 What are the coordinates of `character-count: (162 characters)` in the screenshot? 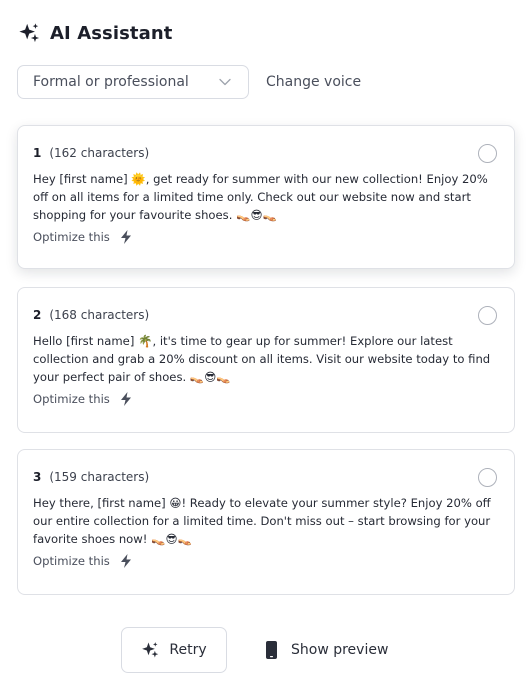 It's located at (99, 153).